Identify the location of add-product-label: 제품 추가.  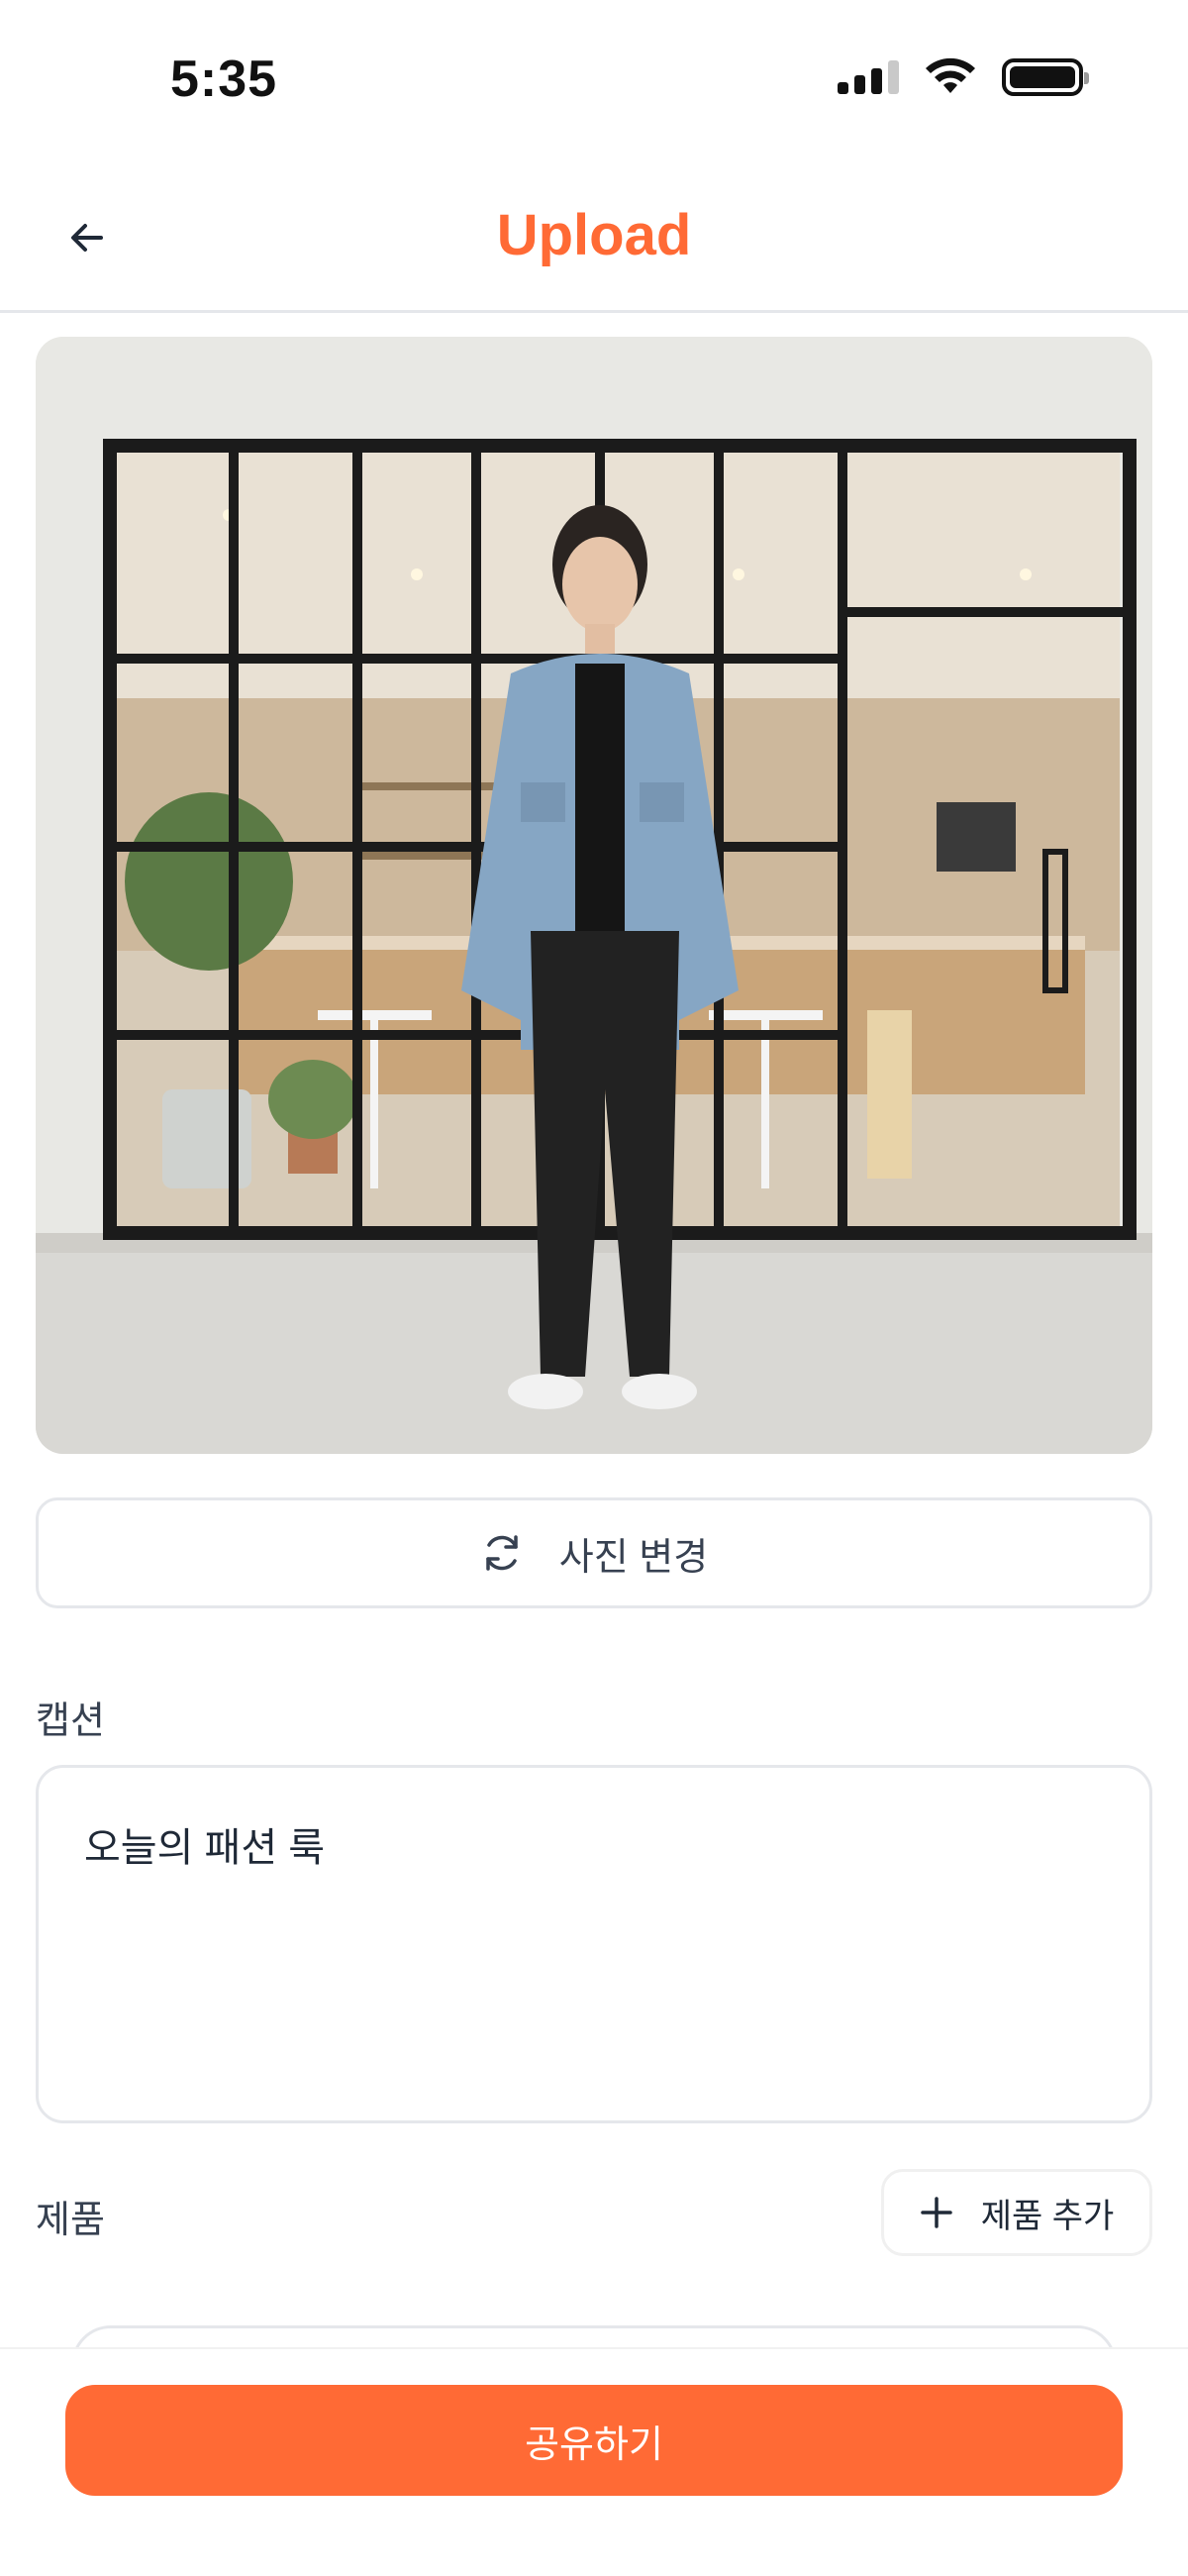
(1047, 2216).